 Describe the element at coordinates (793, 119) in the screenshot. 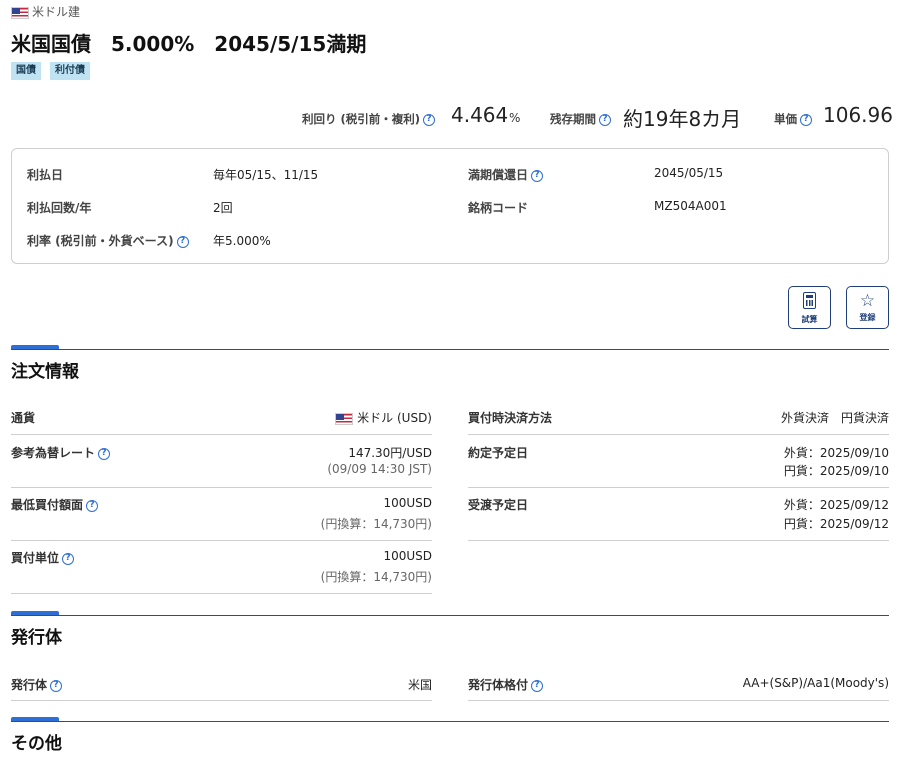

I see `price-label: 単価?` at that location.